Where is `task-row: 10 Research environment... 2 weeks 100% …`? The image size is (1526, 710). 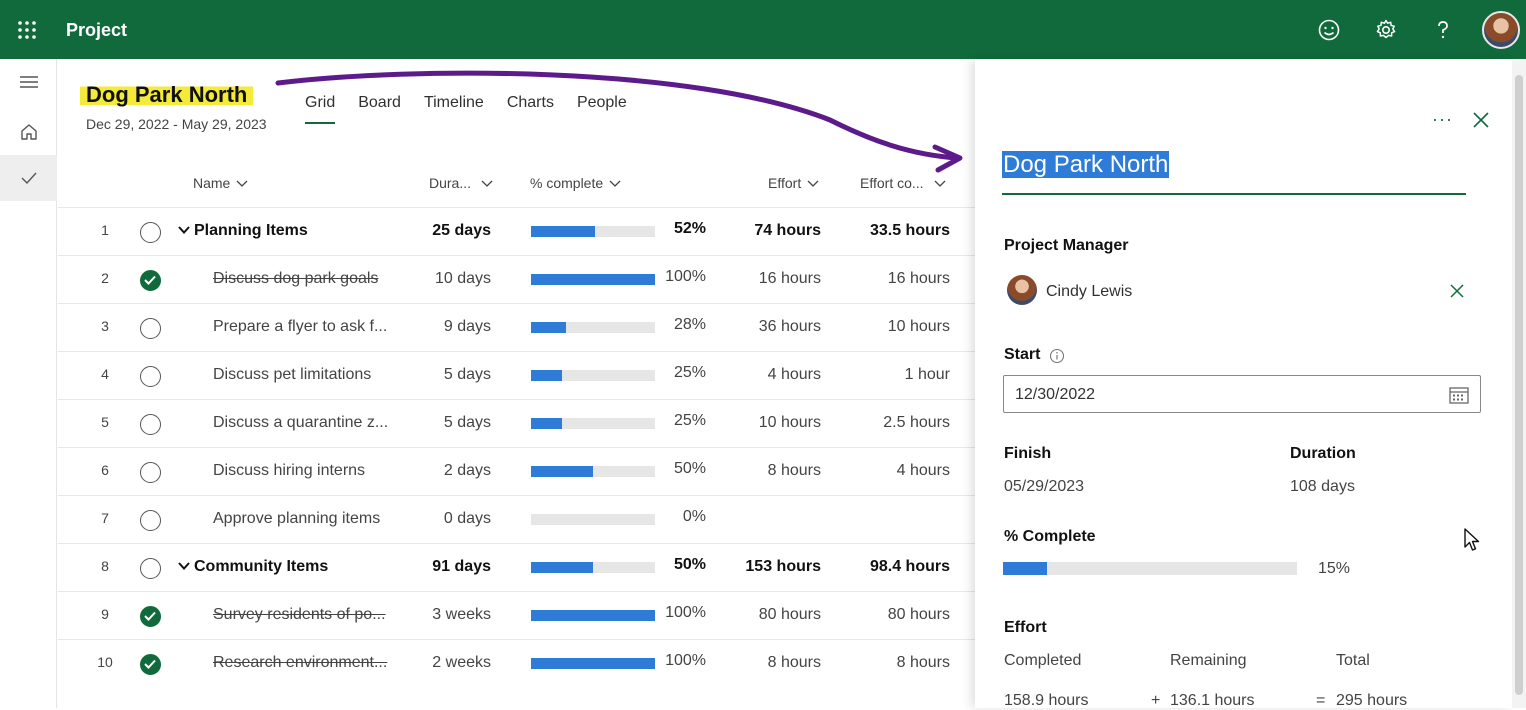 task-row: 10 Research environment... 2 weeks 100% … is located at coordinates (516, 663).